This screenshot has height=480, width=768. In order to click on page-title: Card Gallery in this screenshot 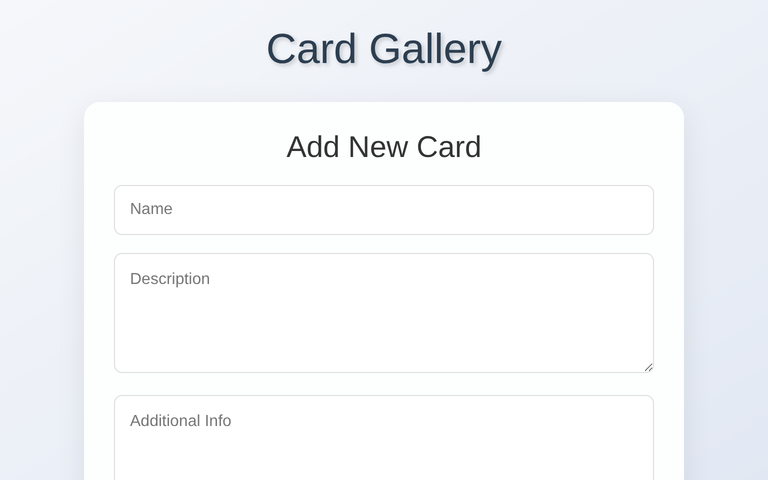, I will do `click(384, 49)`.